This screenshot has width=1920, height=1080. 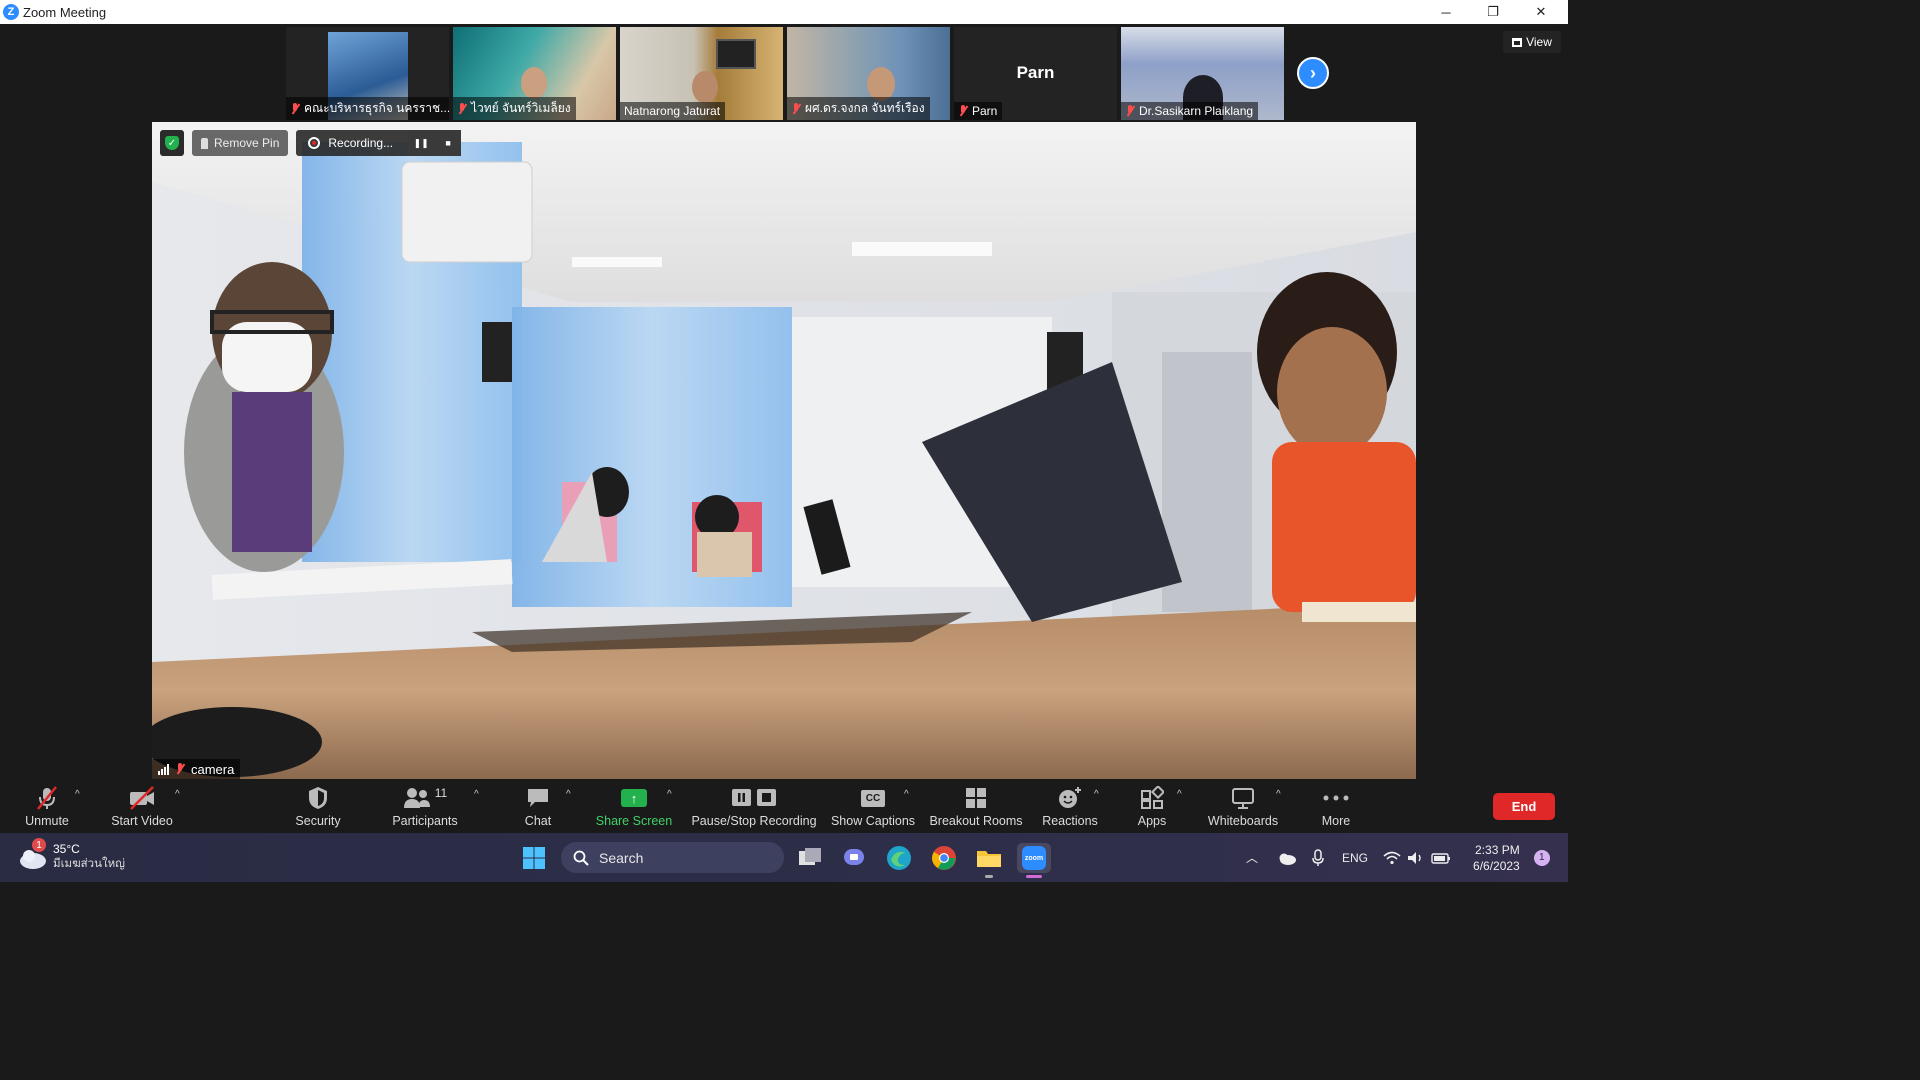 What do you see at coordinates (1496, 858) in the screenshot?
I see `clock: 2:33 PM 6/6/2023` at bounding box center [1496, 858].